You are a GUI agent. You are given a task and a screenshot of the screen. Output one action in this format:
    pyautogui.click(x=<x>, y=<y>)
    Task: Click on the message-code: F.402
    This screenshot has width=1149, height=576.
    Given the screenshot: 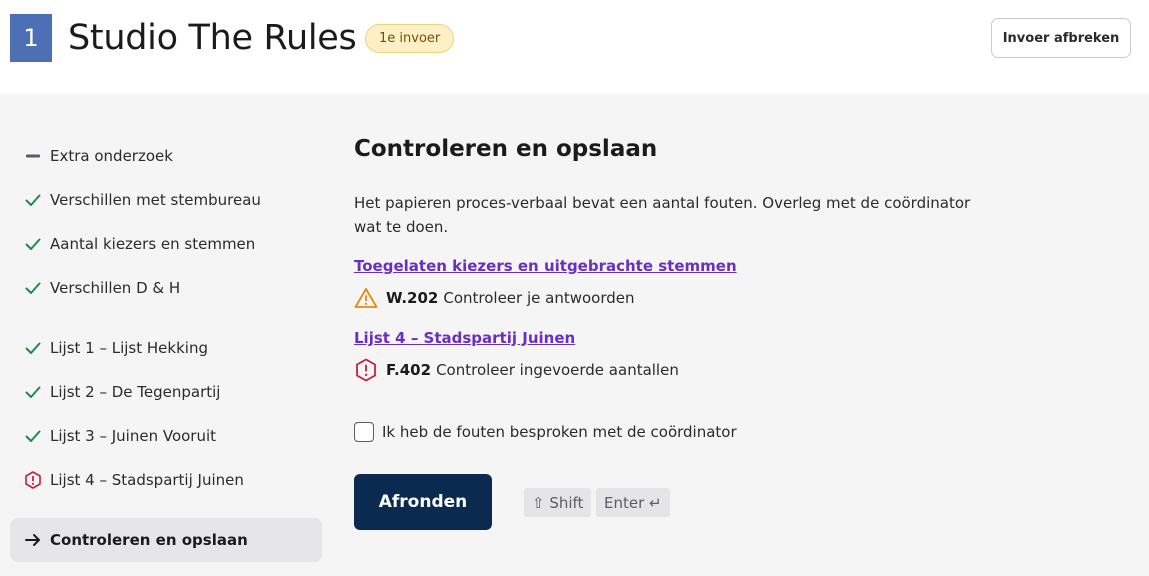 What is the action you would take?
    pyautogui.click(x=409, y=370)
    